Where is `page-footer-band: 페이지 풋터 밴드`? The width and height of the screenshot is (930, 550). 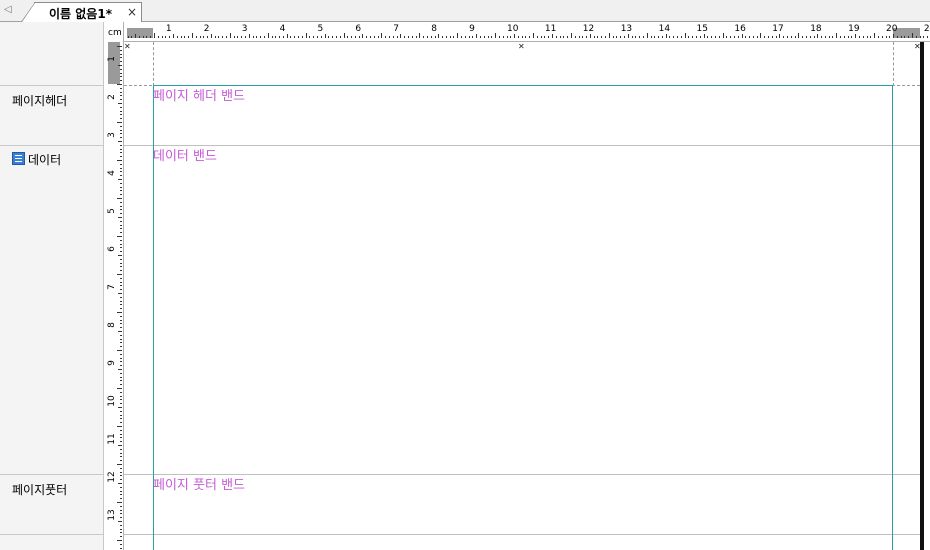
page-footer-band: 페이지 풋터 밴드 is located at coordinates (199, 483).